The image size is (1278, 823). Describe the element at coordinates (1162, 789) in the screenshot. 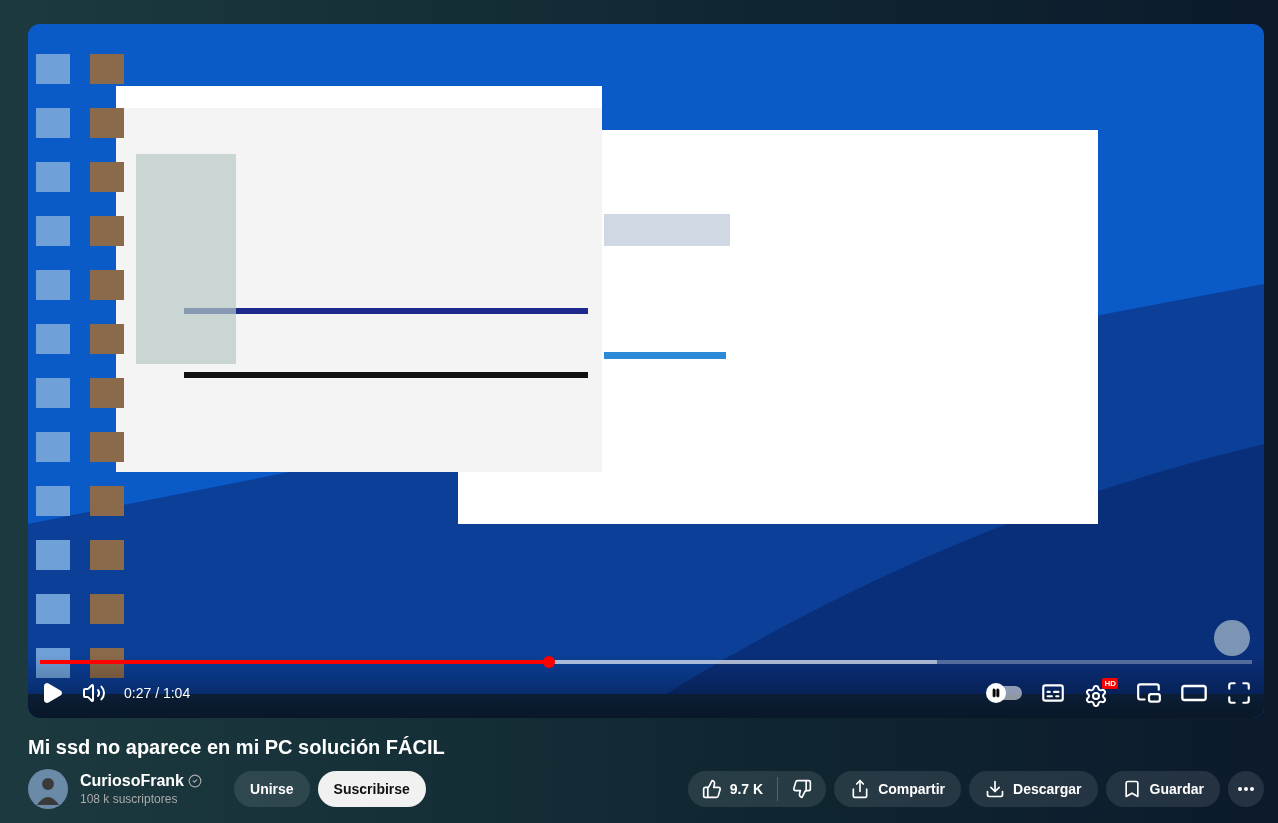

I see `save-button: Guardar` at that location.